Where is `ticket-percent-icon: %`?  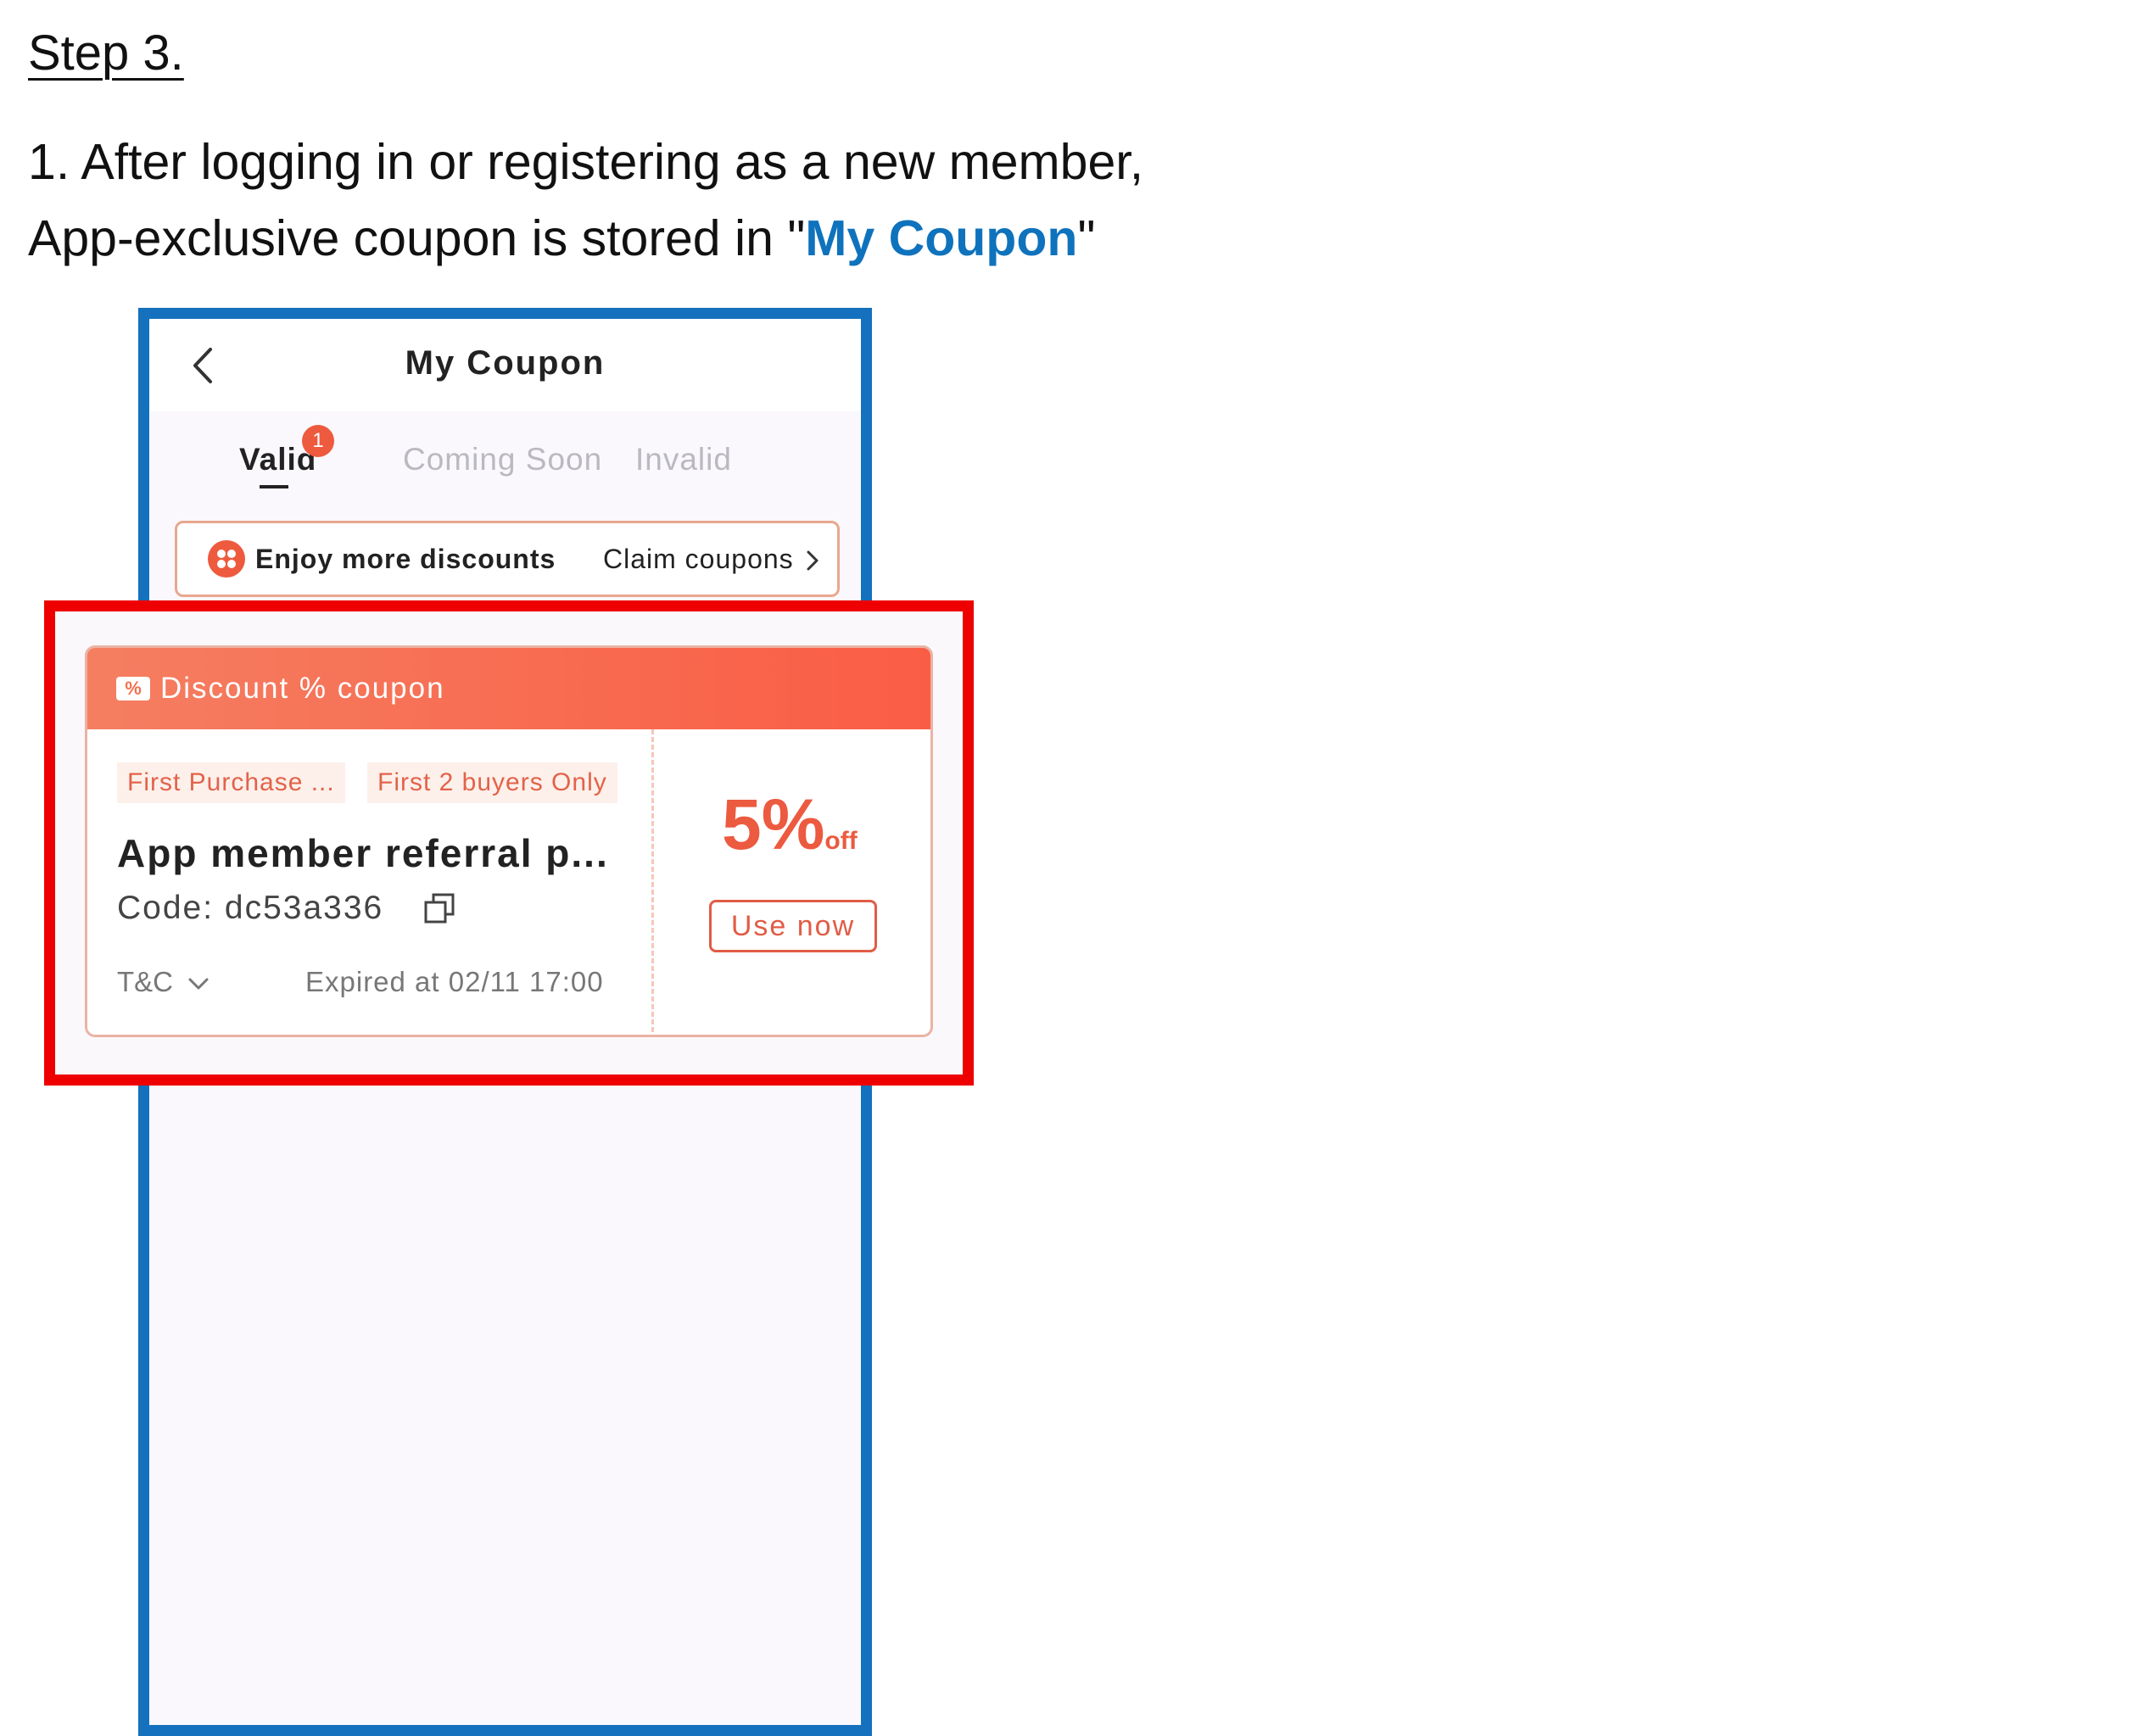 ticket-percent-icon: % is located at coordinates (133, 689).